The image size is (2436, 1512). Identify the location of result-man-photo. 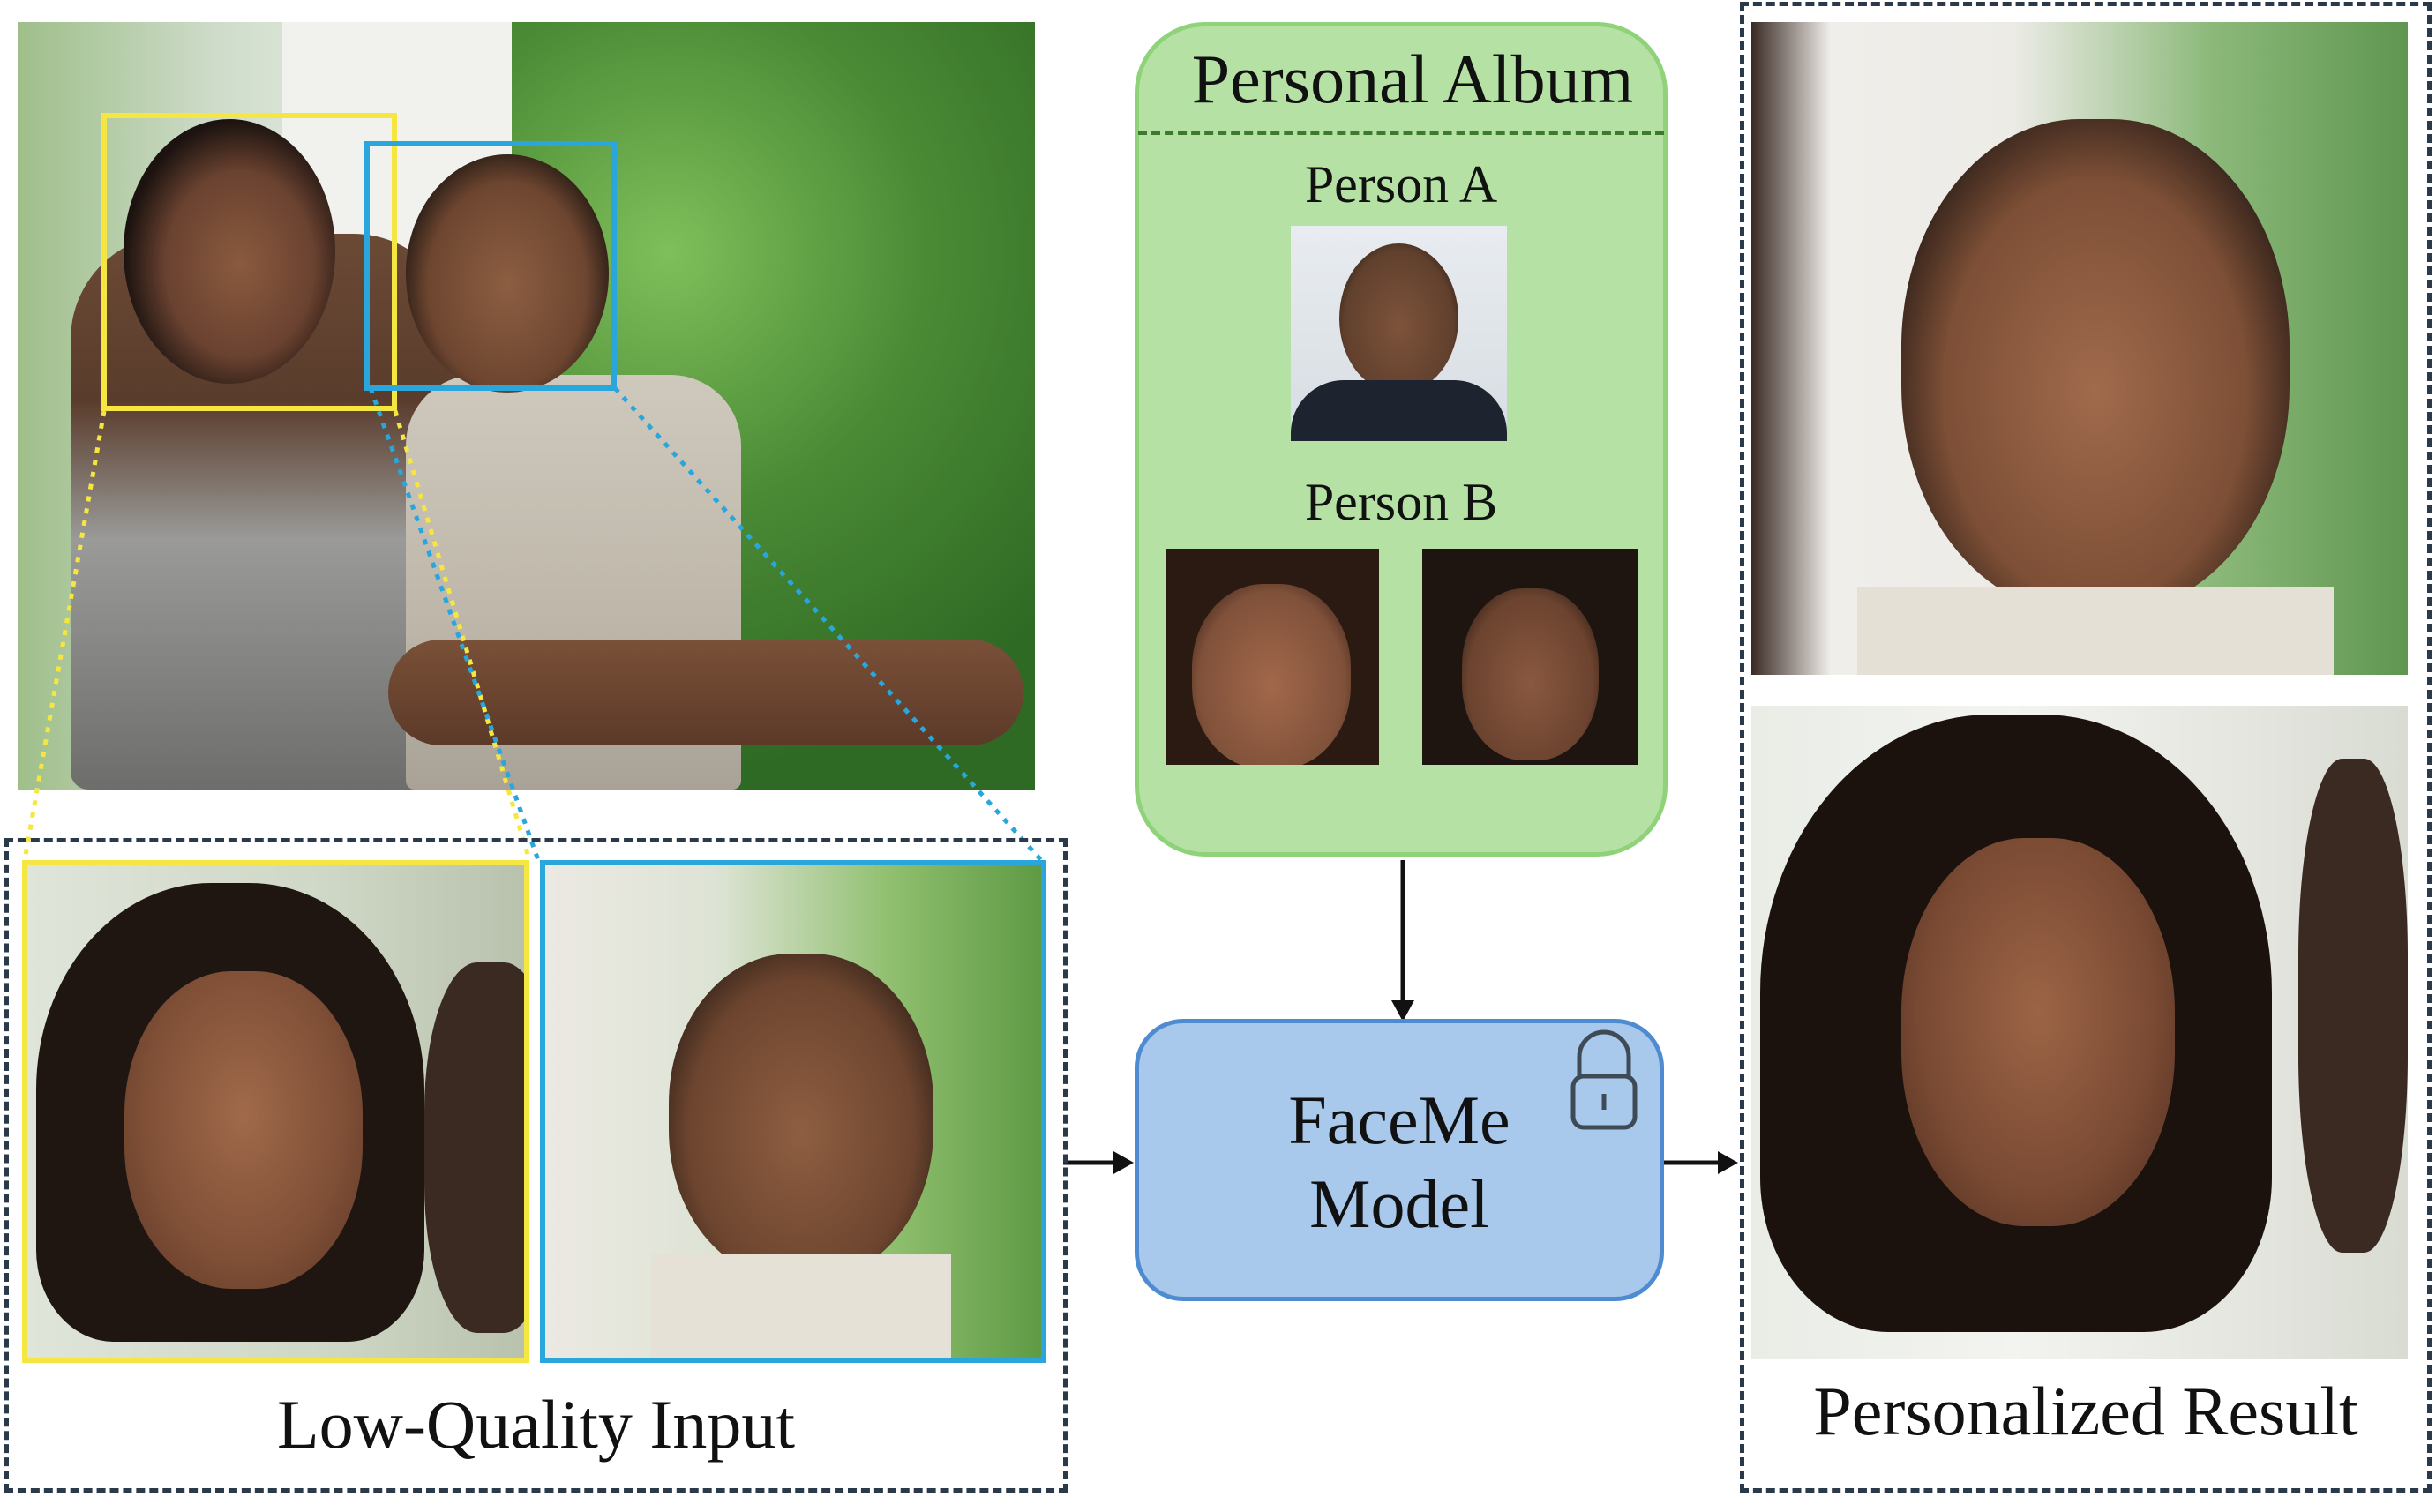
(2079, 348).